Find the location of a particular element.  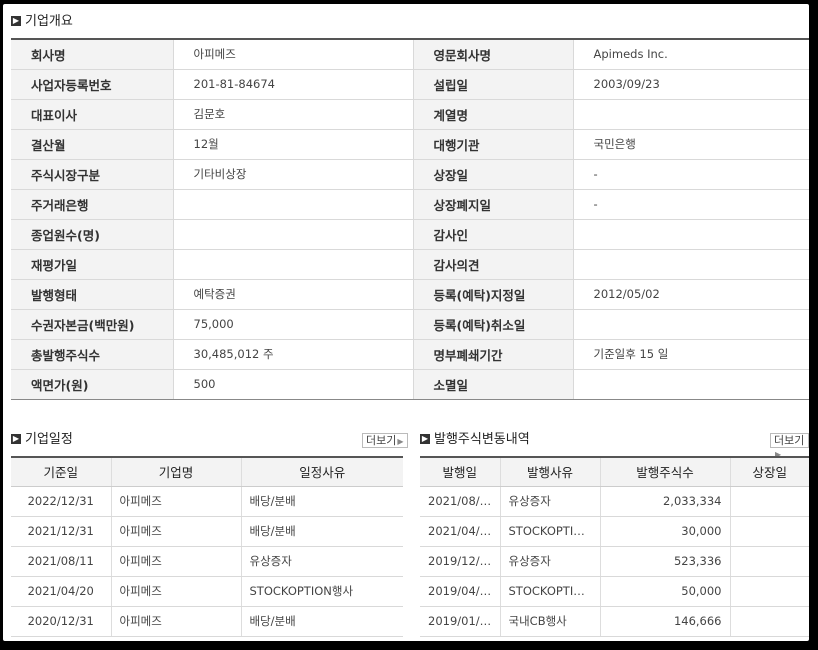

field-label: 설립일 is located at coordinates (493, 84).